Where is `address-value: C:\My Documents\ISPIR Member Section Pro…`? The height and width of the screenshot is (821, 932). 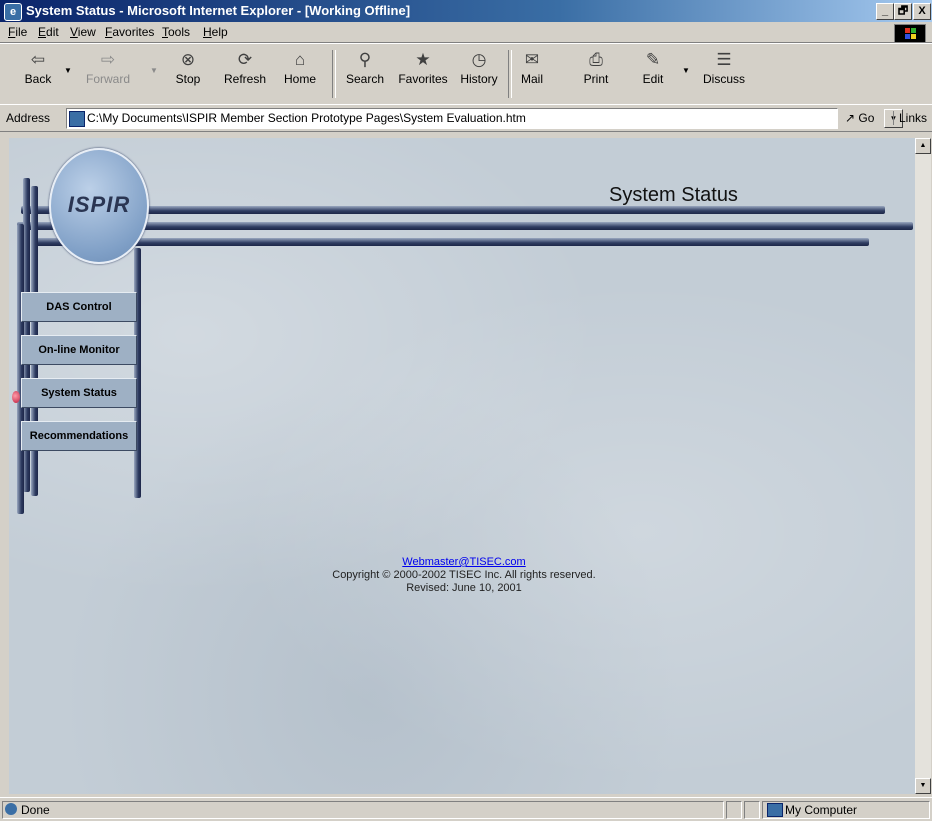
address-value: C:\My Documents\ISPIR Member Section Pro… is located at coordinates (306, 118).